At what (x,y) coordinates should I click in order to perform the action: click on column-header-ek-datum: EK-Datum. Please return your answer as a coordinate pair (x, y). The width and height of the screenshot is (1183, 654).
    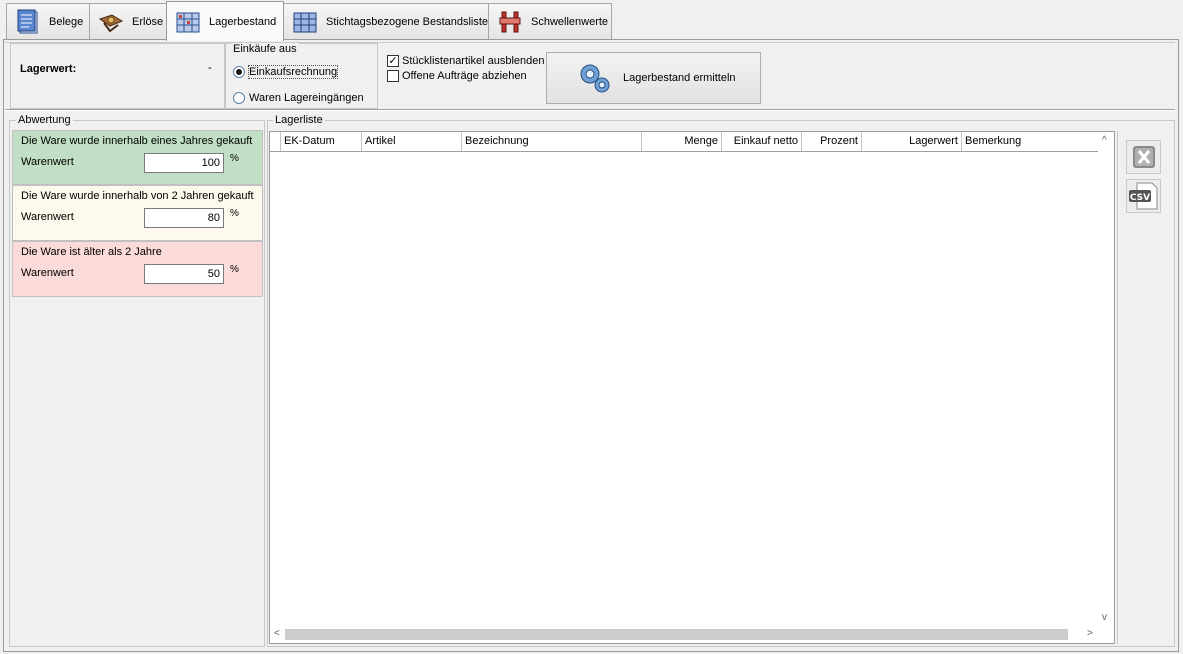
    Looking at the image, I should click on (321, 141).